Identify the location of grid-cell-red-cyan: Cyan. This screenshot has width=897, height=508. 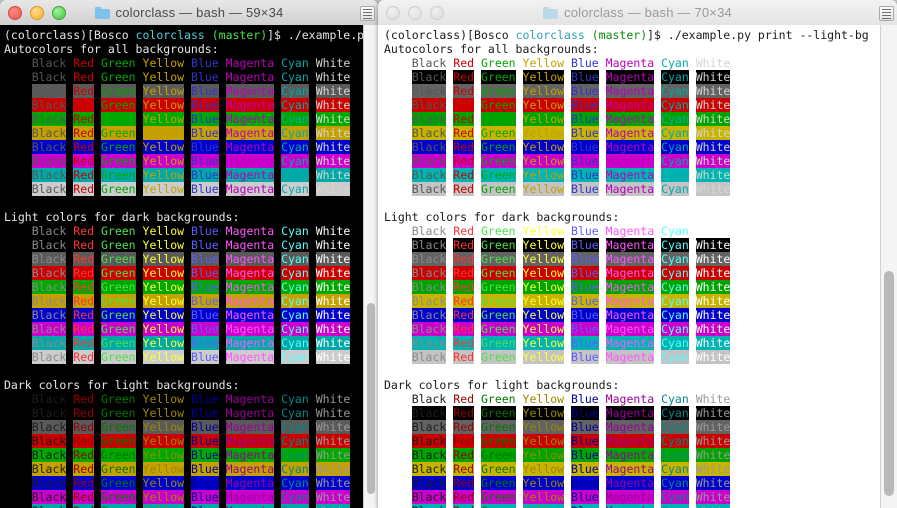
(675, 441).